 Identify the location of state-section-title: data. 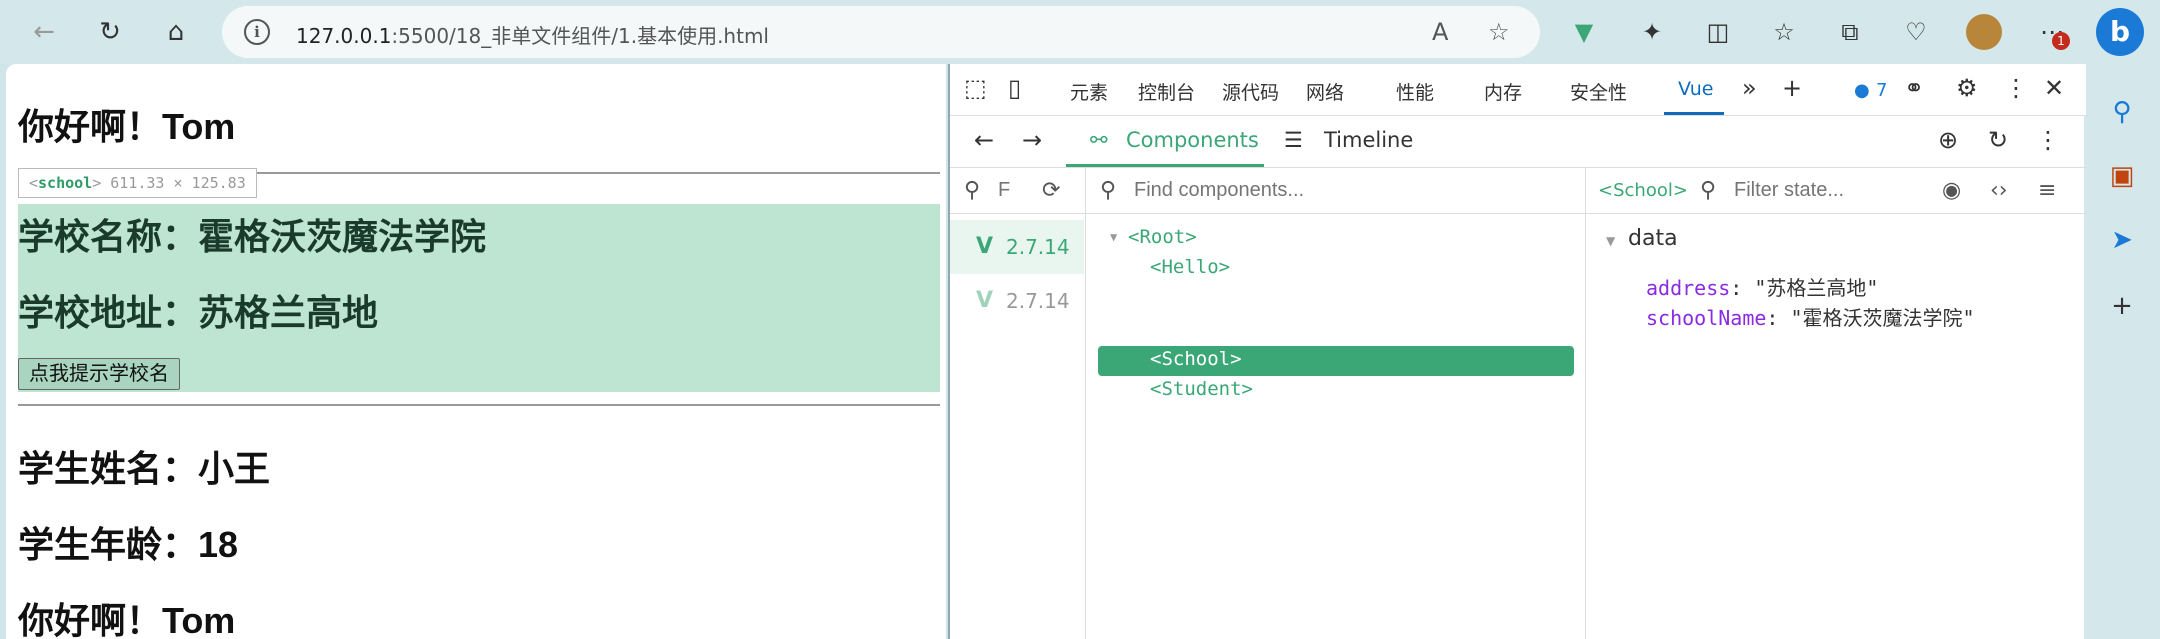
(1653, 238).